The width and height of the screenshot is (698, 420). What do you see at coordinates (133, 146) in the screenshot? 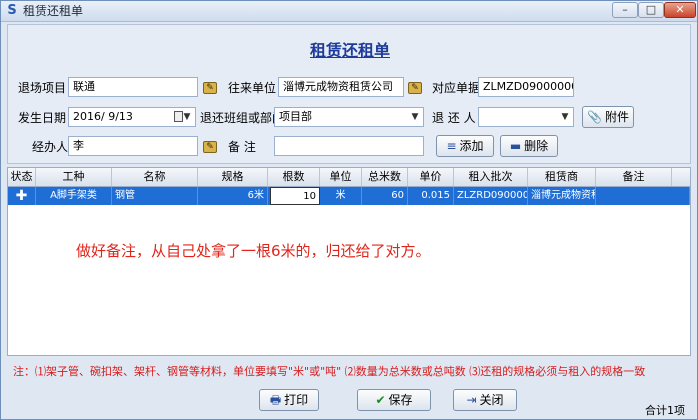
I see `handler-input: 李` at bounding box center [133, 146].